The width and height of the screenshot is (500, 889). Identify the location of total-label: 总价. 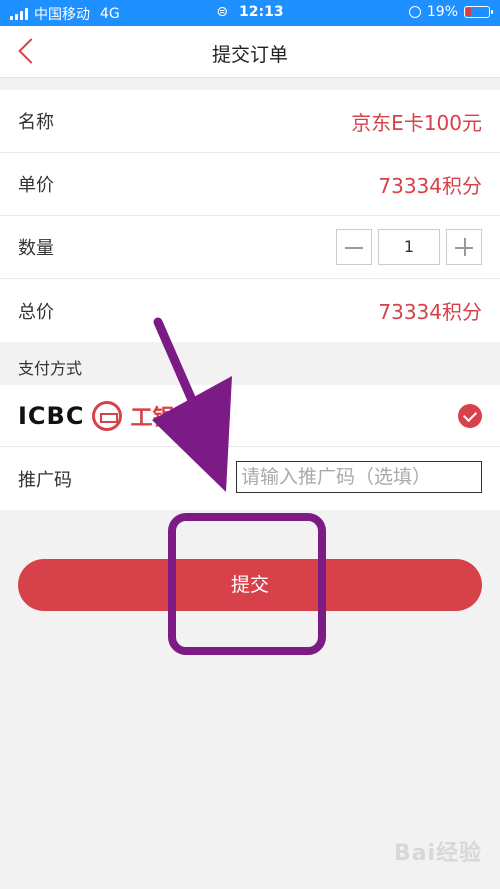
(36, 312).